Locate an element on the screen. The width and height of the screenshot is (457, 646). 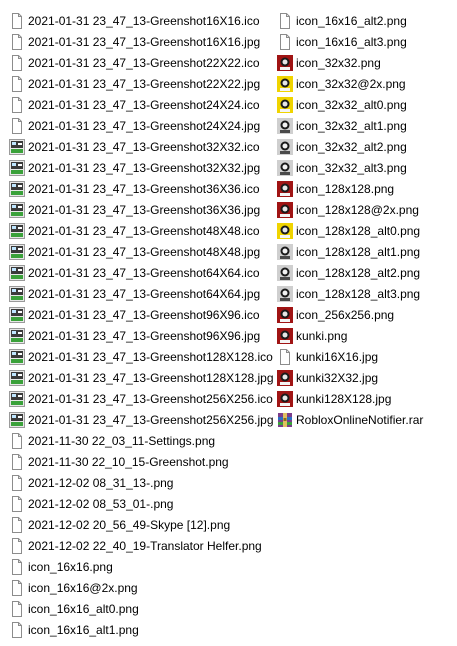
file-item: icon_16x16_alt1.png is located at coordinates (143, 629).